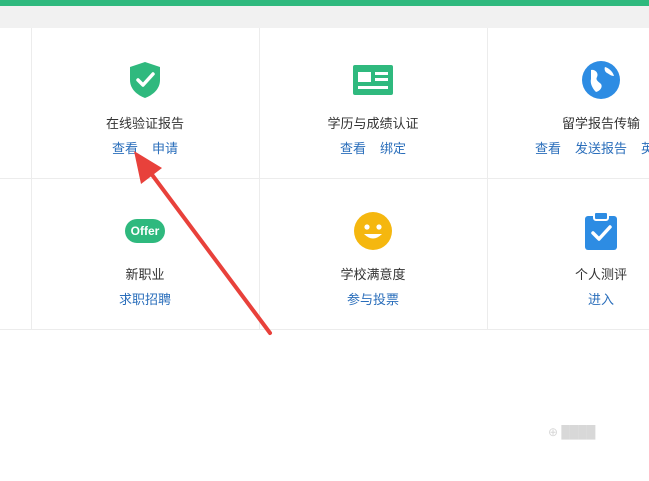 The width and height of the screenshot is (649, 481). Describe the element at coordinates (203, 243) in the screenshot. I see `annotation-arrow` at that location.